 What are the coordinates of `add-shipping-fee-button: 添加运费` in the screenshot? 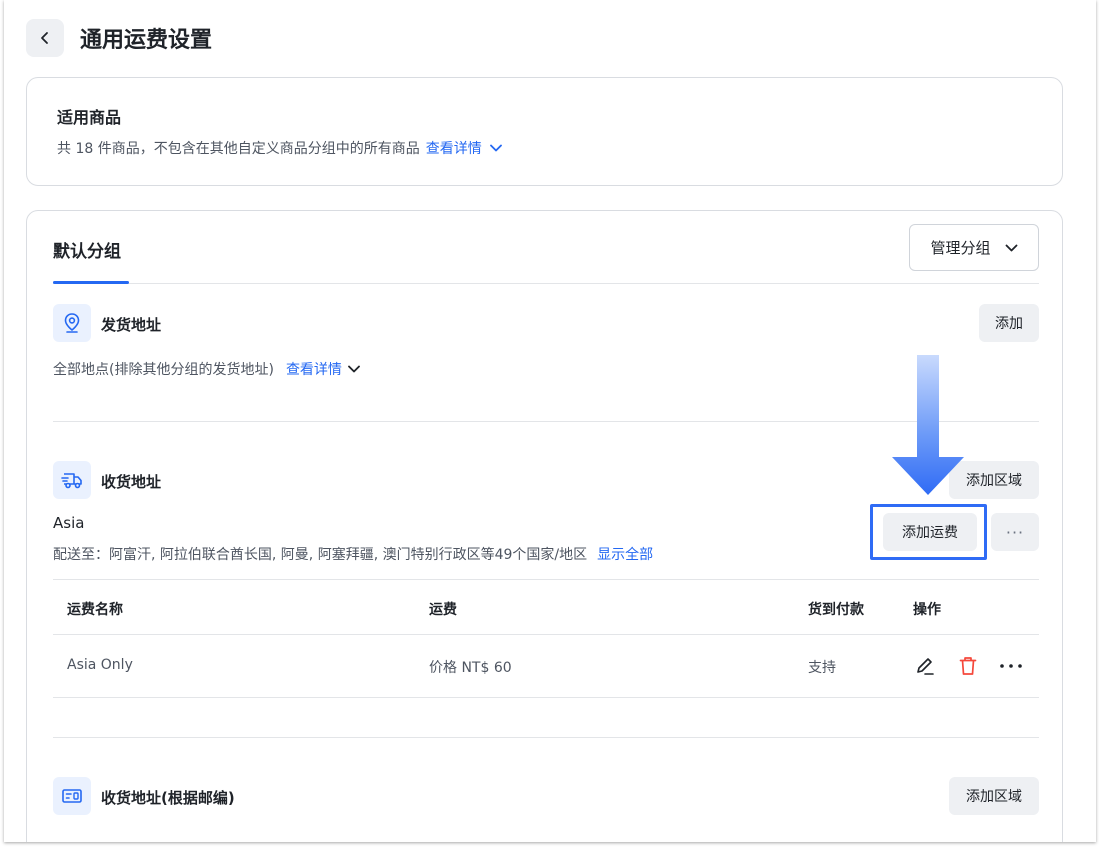 It's located at (930, 532).